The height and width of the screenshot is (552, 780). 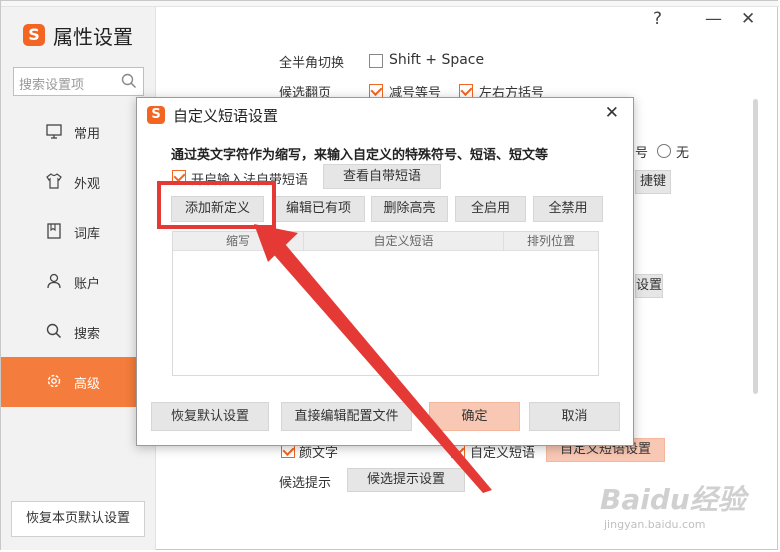 I want to click on watermark: Baidu经验 jingyan.baidu.com, so click(x=685, y=507).